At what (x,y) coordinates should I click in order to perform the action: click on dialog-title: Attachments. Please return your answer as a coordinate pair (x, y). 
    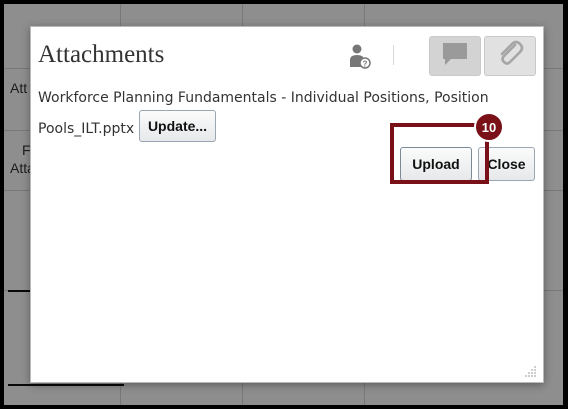
    Looking at the image, I should click on (101, 54).